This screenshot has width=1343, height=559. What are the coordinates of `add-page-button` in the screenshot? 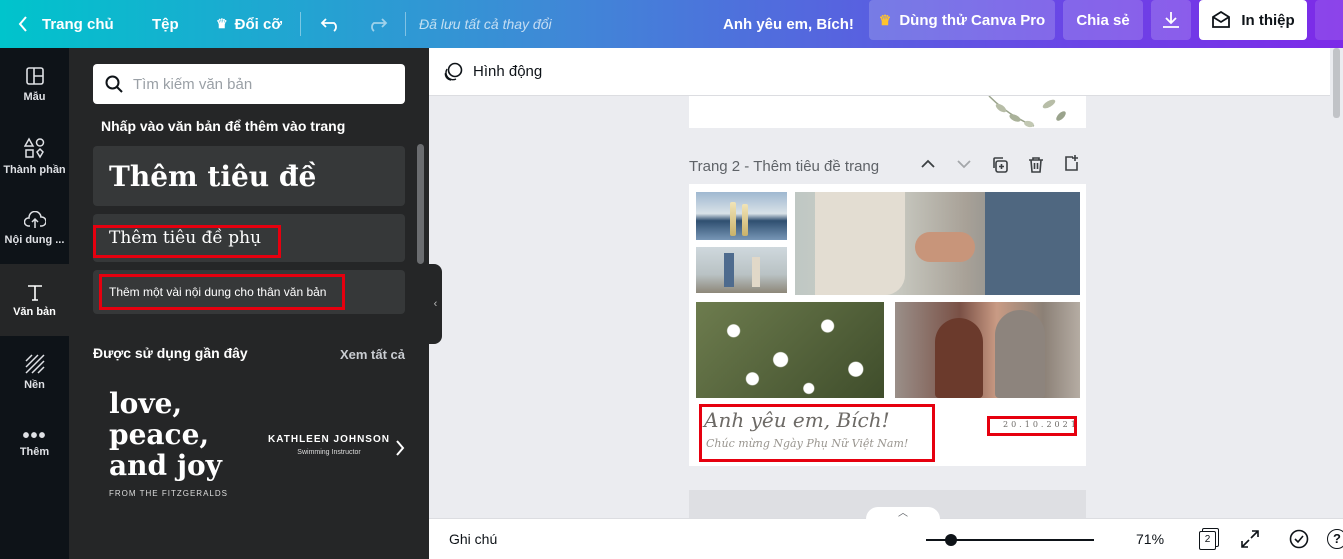 It's located at (1072, 165).